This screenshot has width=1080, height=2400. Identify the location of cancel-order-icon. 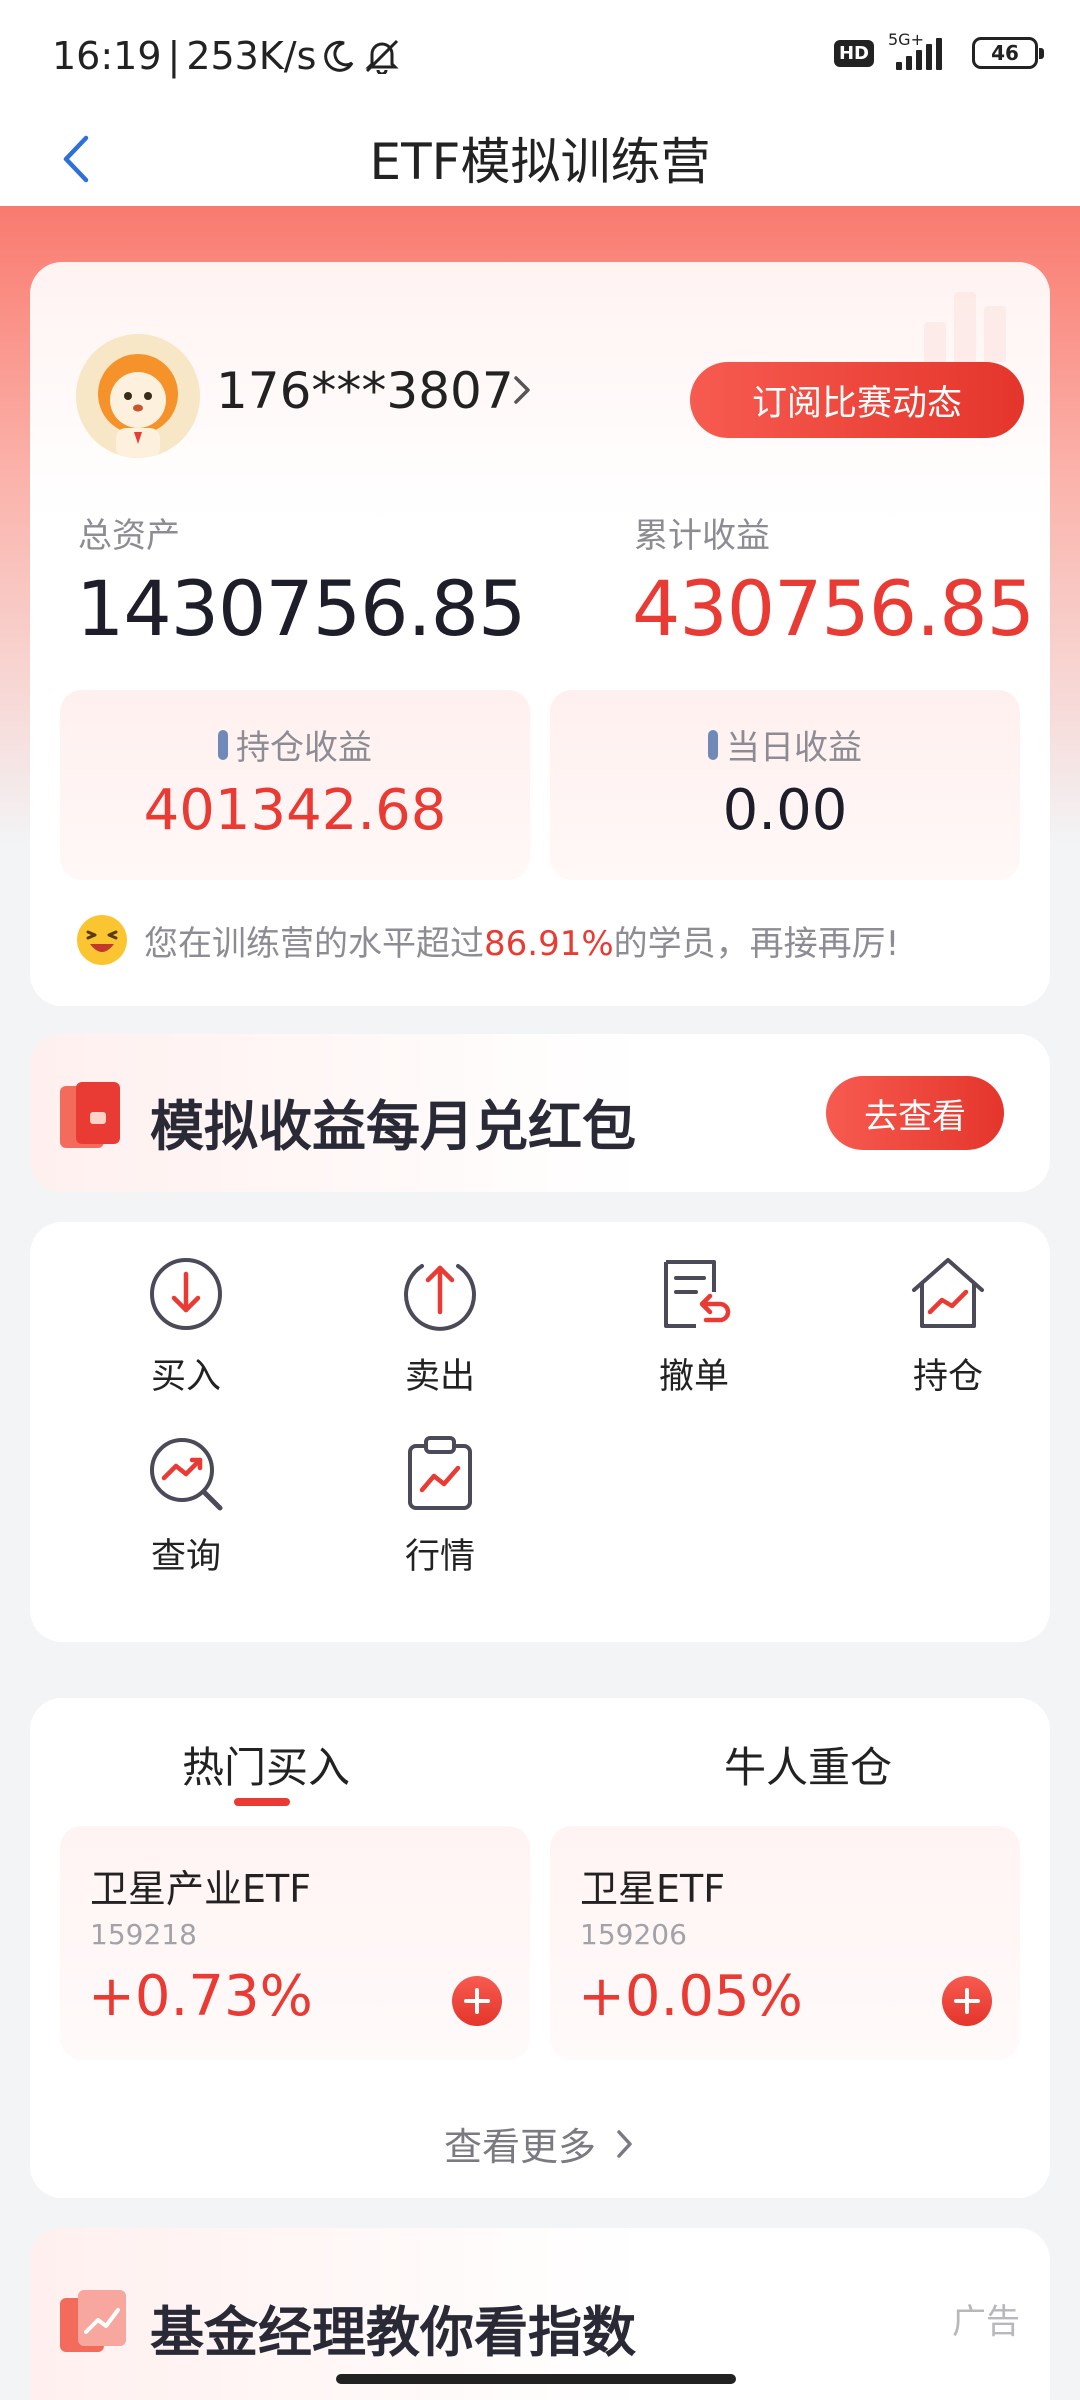
(697, 1294).